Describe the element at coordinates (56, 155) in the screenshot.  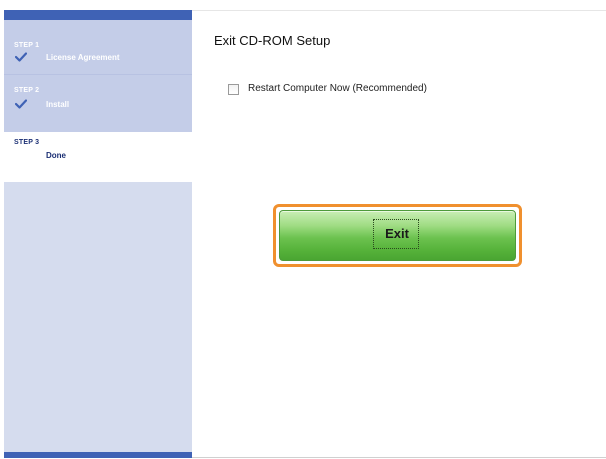
I see `step-name-label: Done` at that location.